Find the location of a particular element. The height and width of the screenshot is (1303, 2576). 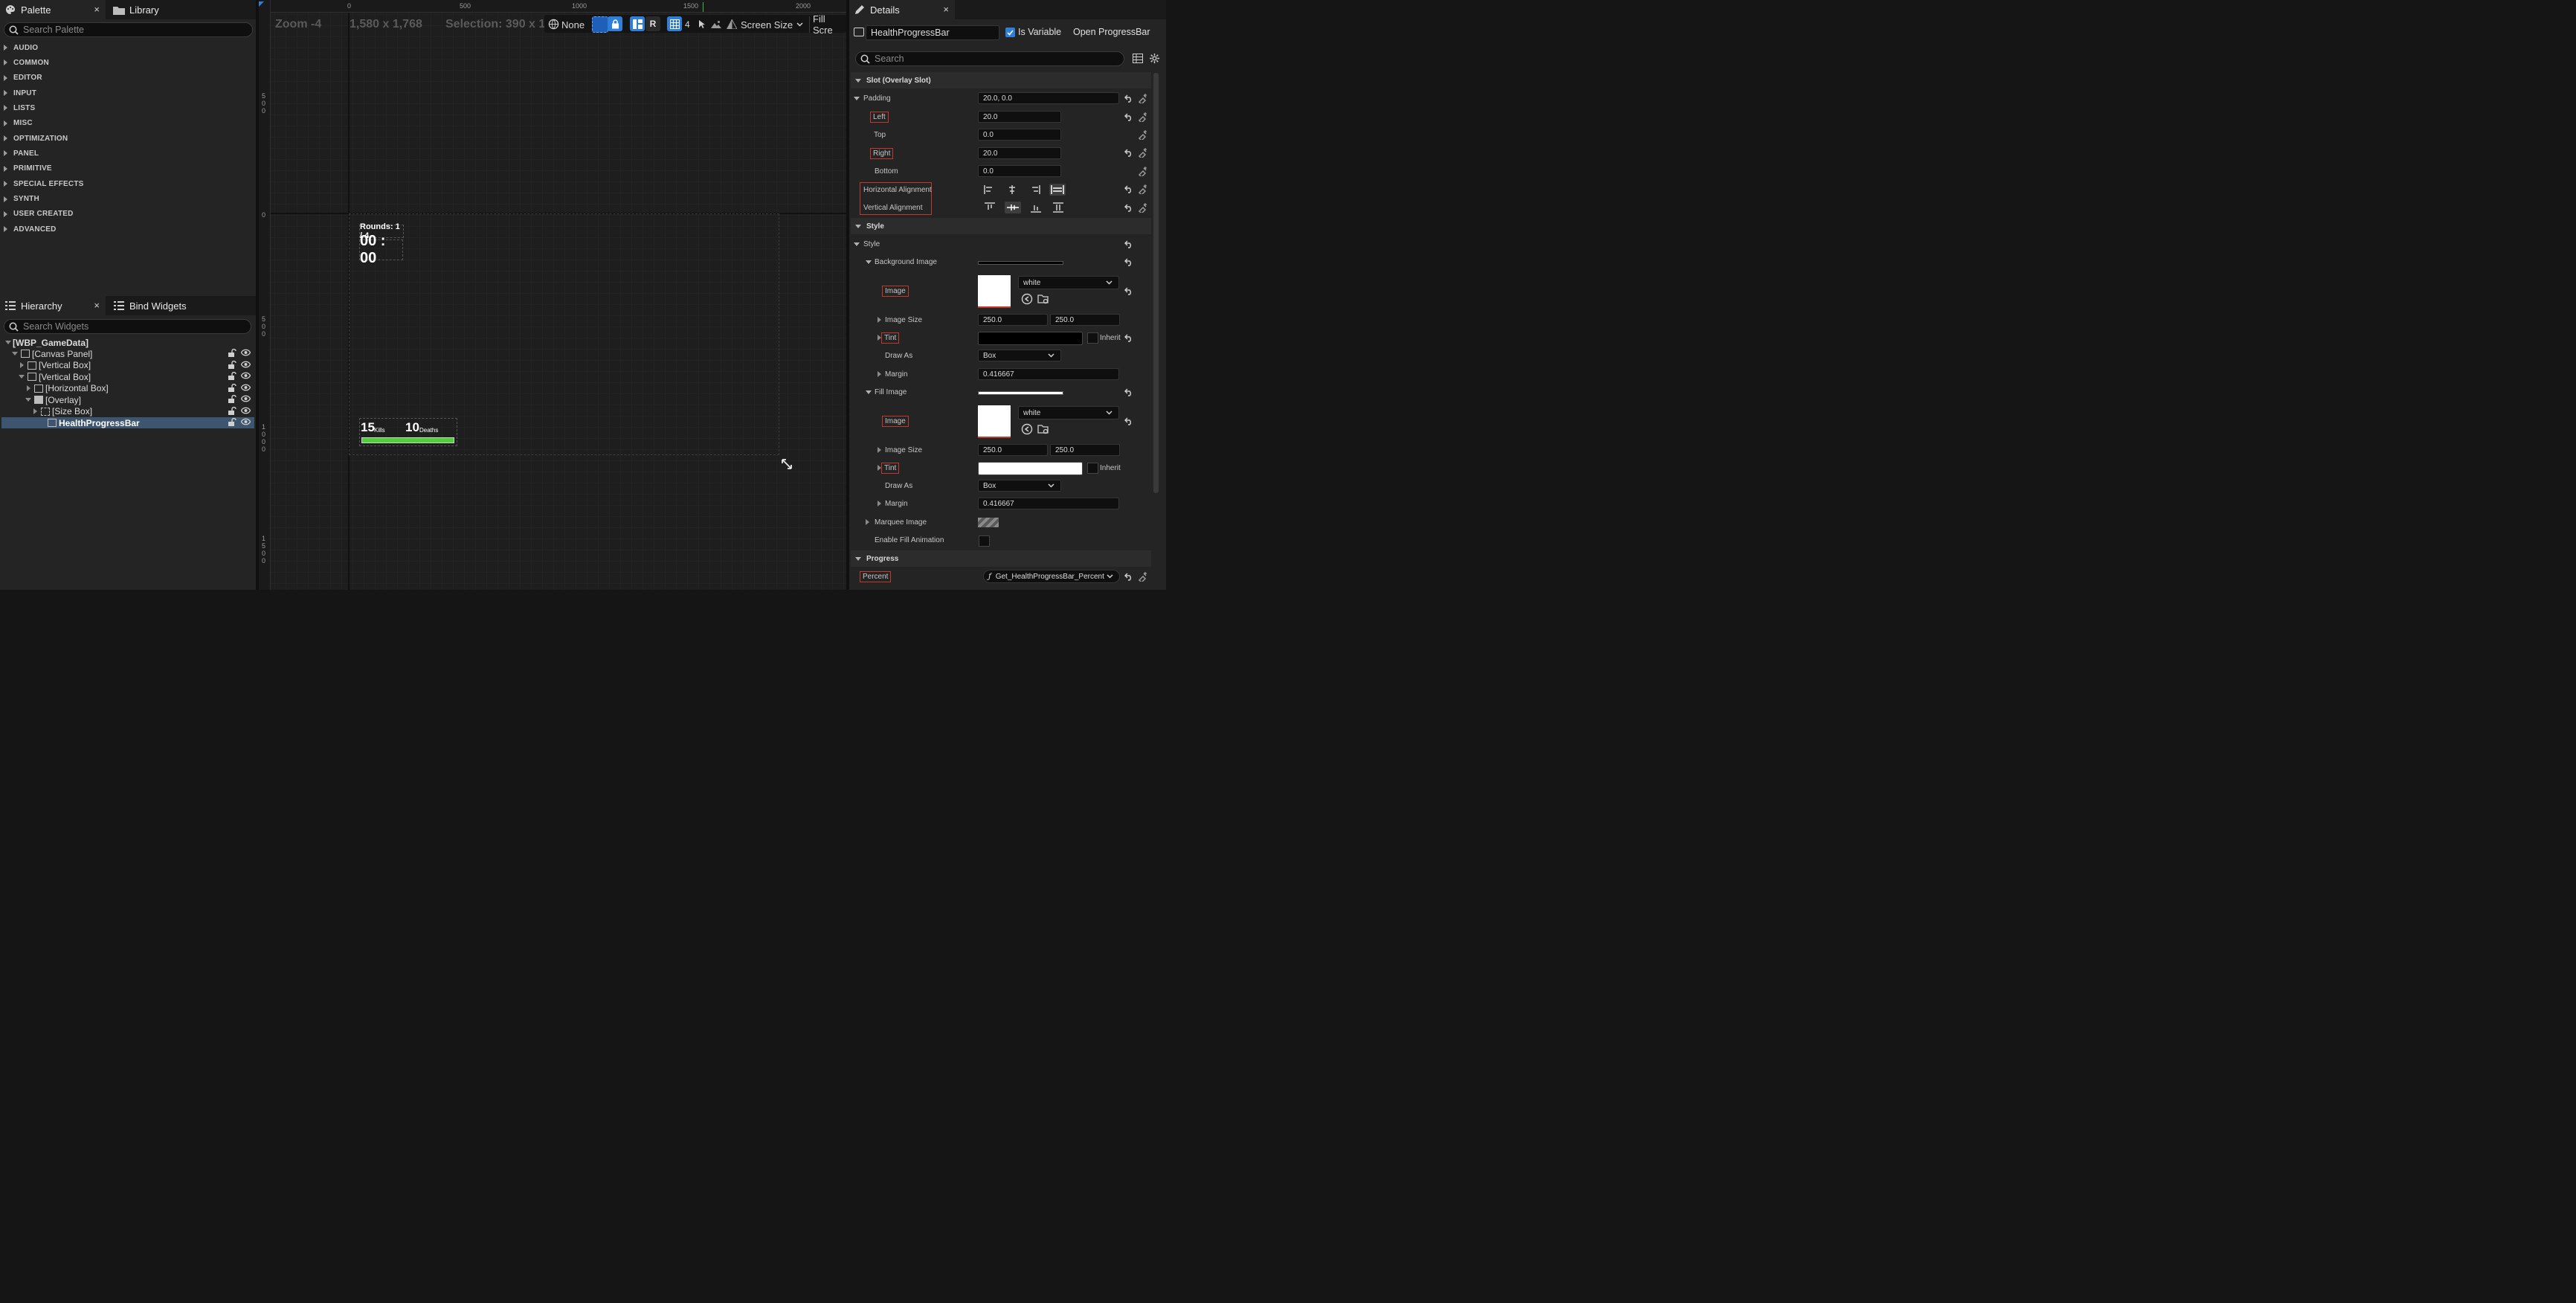

fill-tint-swatch is located at coordinates (1030, 468).